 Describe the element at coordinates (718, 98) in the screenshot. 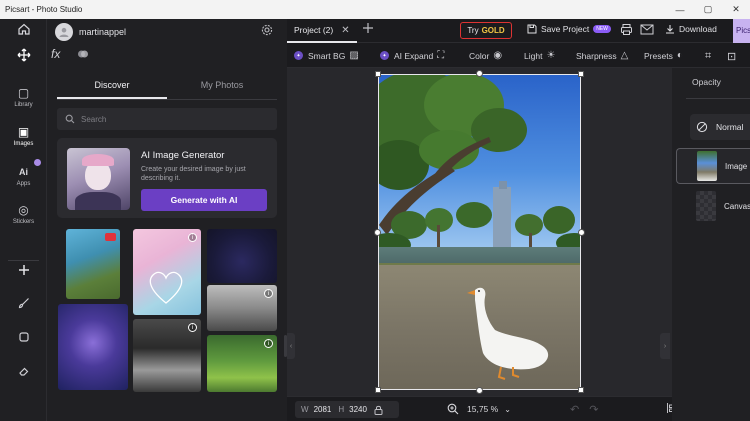

I see `tab-divider` at that location.